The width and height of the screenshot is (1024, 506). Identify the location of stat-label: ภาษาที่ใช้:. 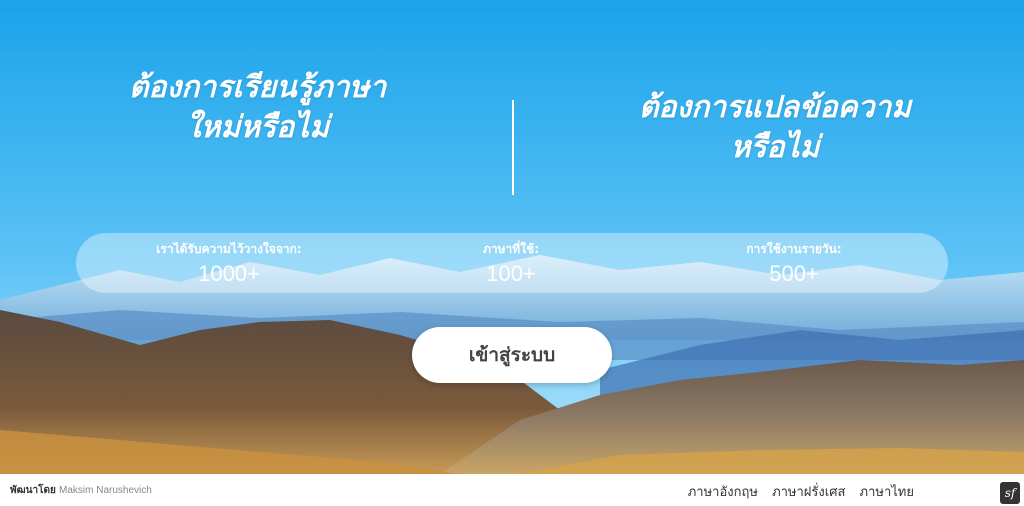
(510, 249).